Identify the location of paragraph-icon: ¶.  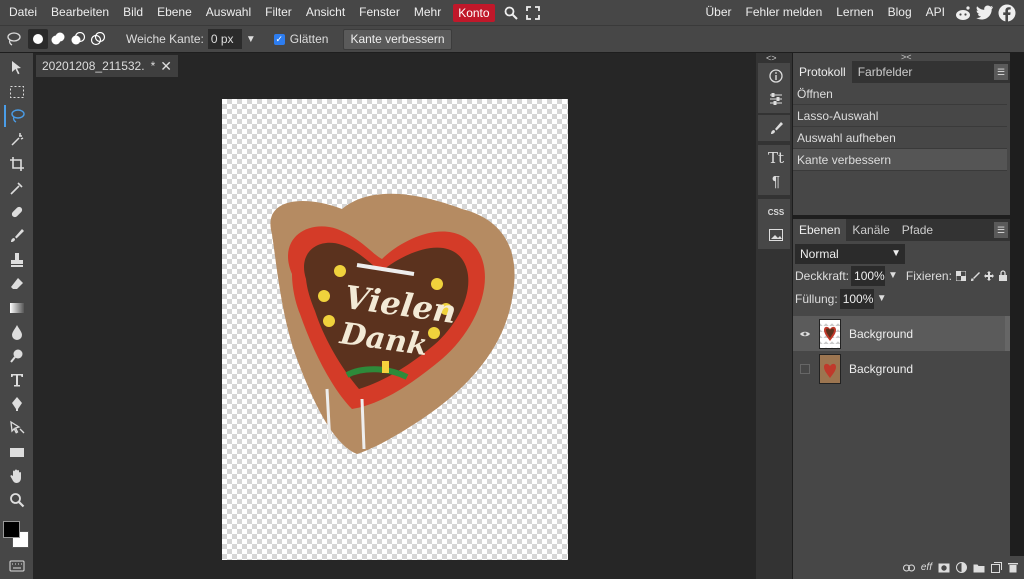
(776, 181).